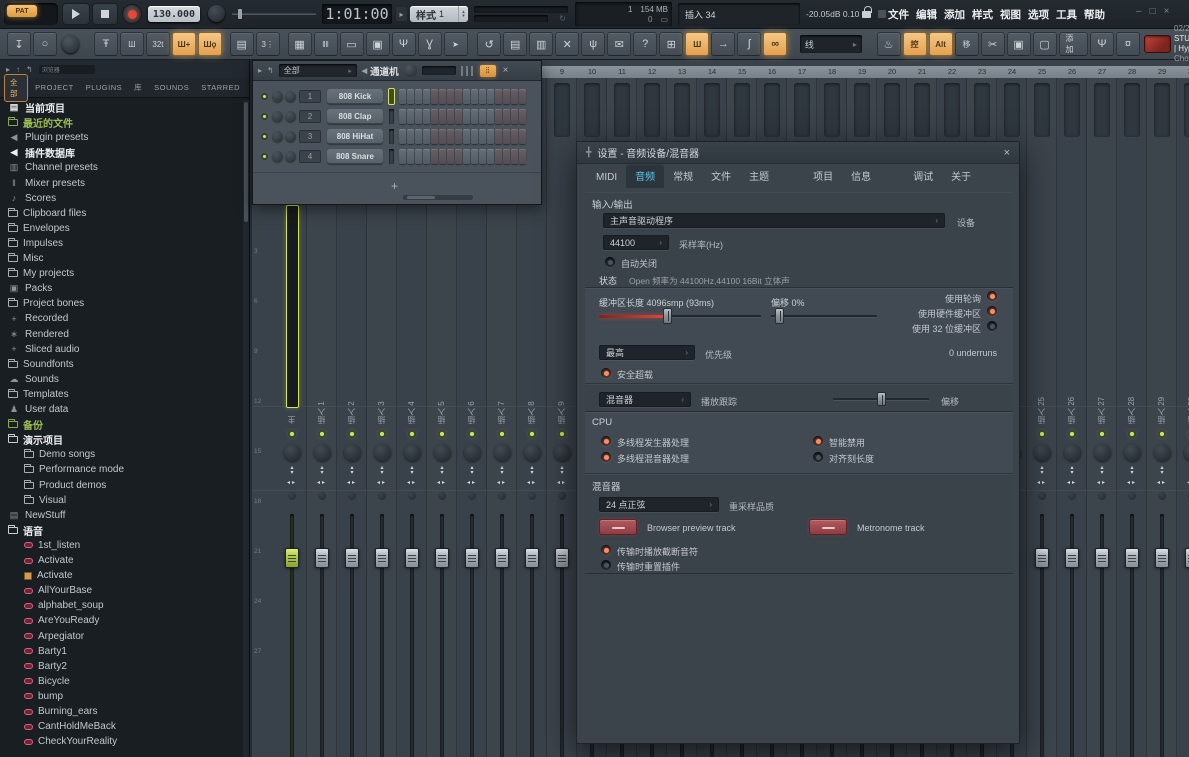 Image resolution: width=1189 pixels, height=757 pixels. I want to click on mixer-track-label: 插入 25, so click(1041, 397).